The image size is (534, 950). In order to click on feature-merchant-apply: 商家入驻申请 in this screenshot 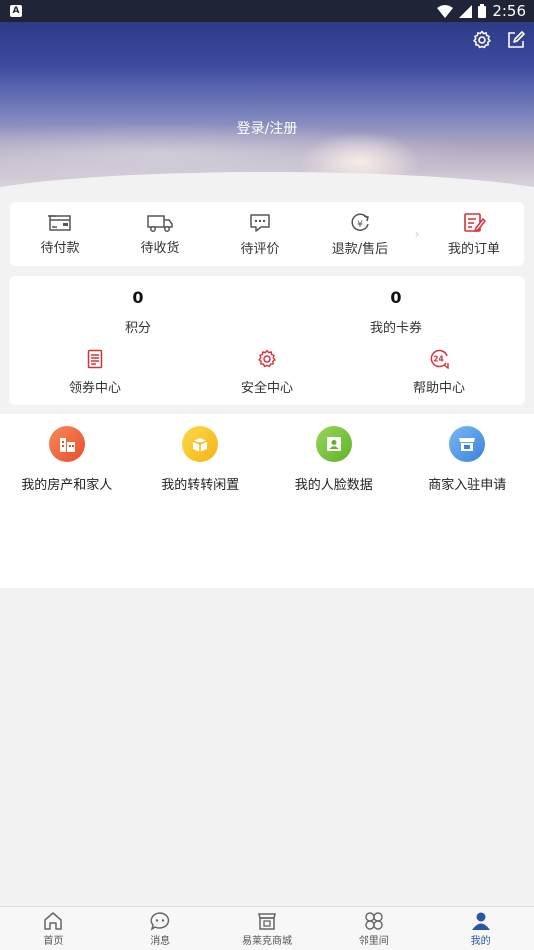, I will do `click(467, 459)`.